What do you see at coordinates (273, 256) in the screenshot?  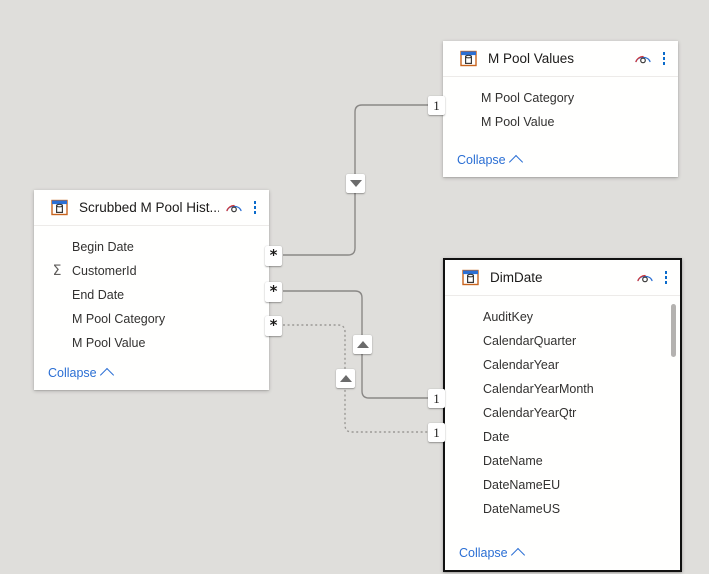 I see `cardinality-badge-many-1: *` at bounding box center [273, 256].